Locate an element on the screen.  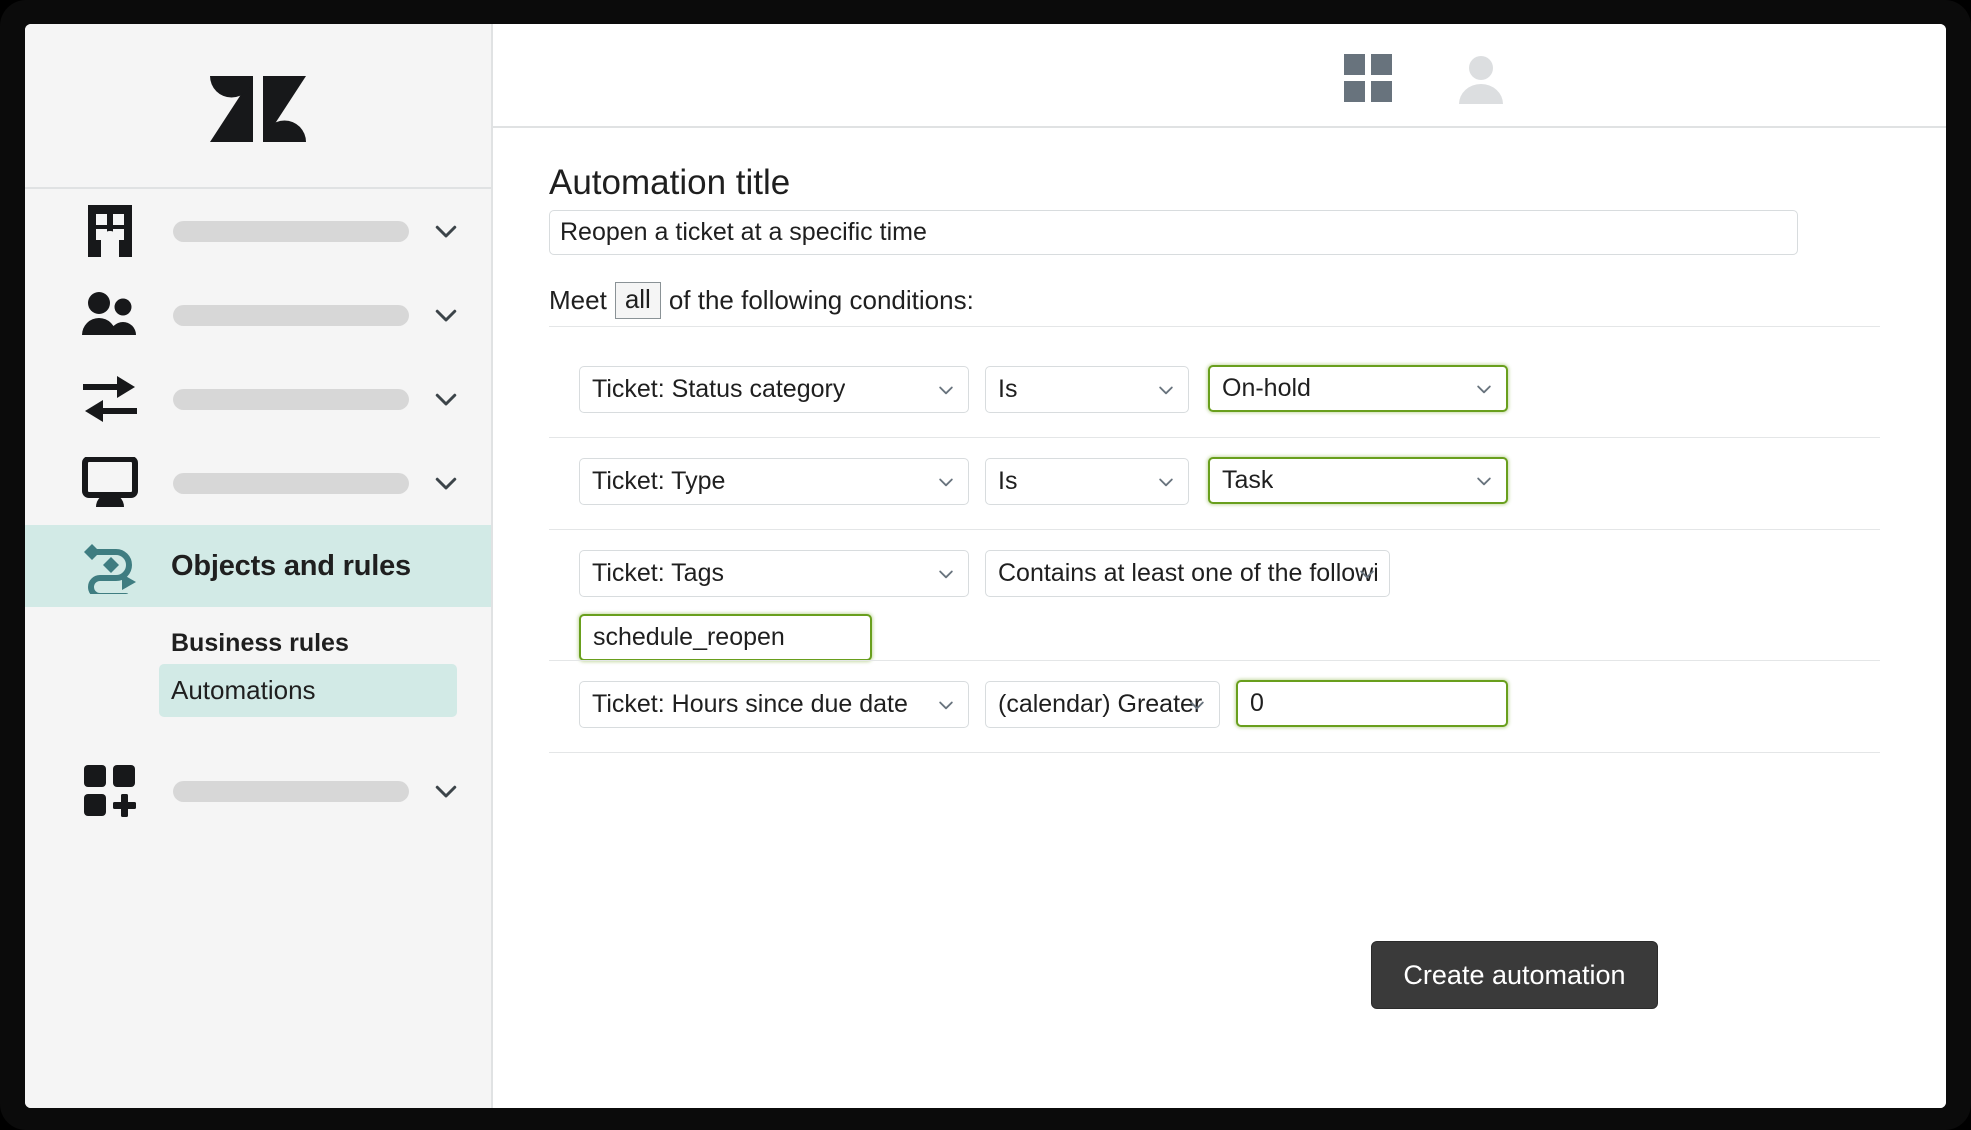
sidebar-item-people is located at coordinates (258, 315).